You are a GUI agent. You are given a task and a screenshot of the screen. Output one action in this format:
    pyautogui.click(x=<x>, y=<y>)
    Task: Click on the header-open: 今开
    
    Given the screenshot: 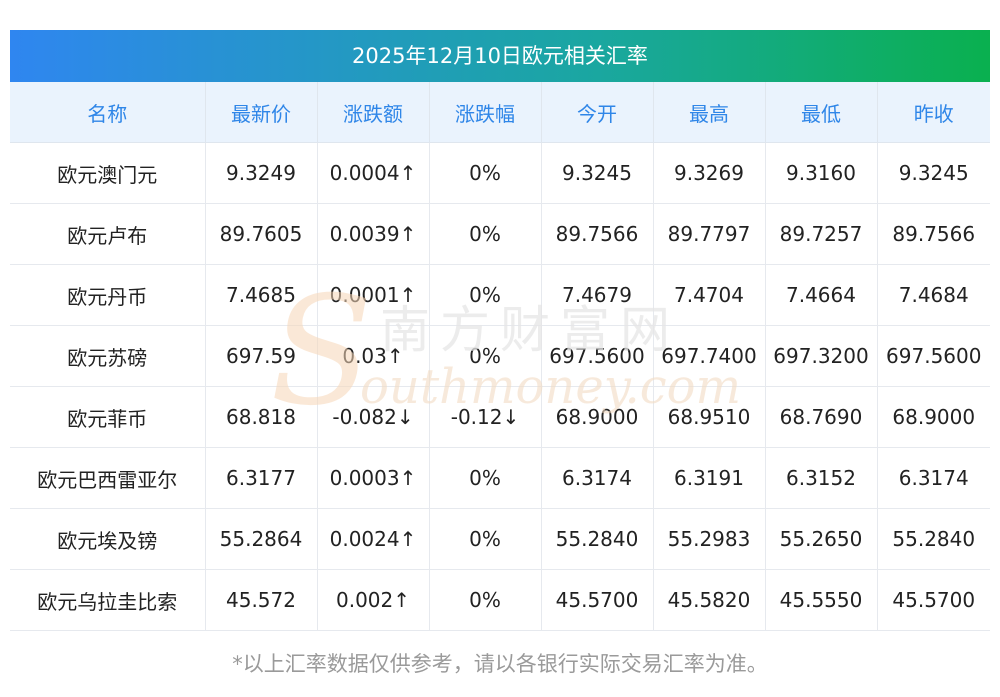 What is the action you would take?
    pyautogui.click(x=597, y=112)
    